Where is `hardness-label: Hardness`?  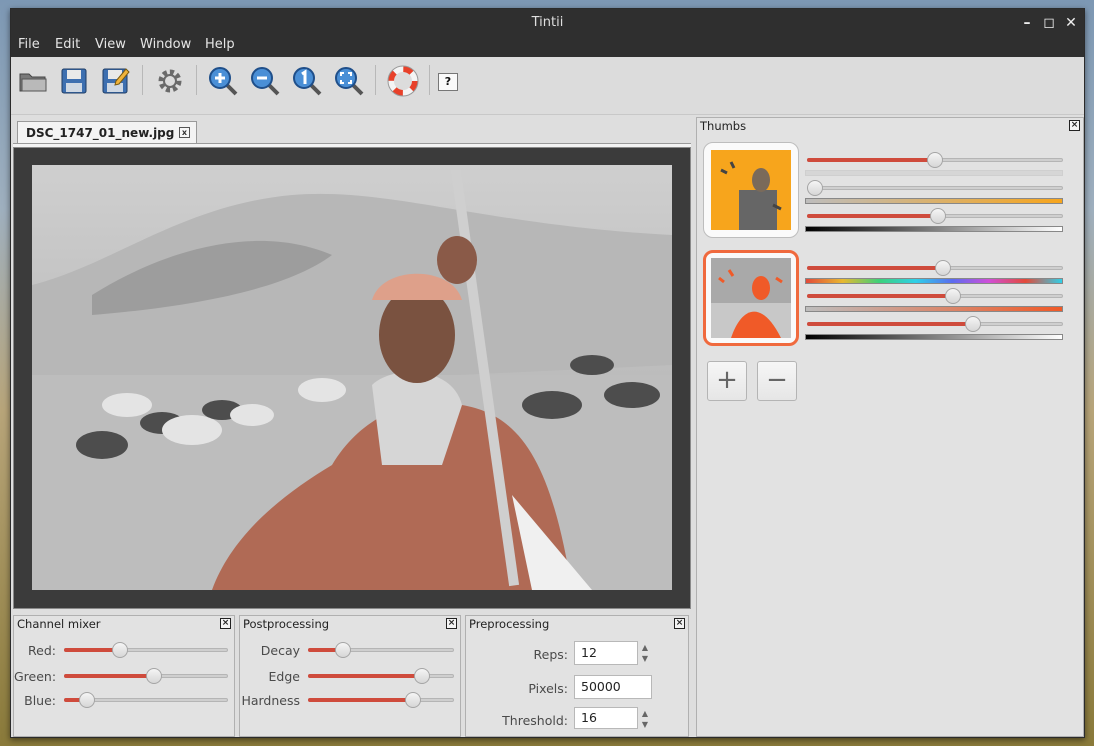 hardness-label: Hardness is located at coordinates (270, 700).